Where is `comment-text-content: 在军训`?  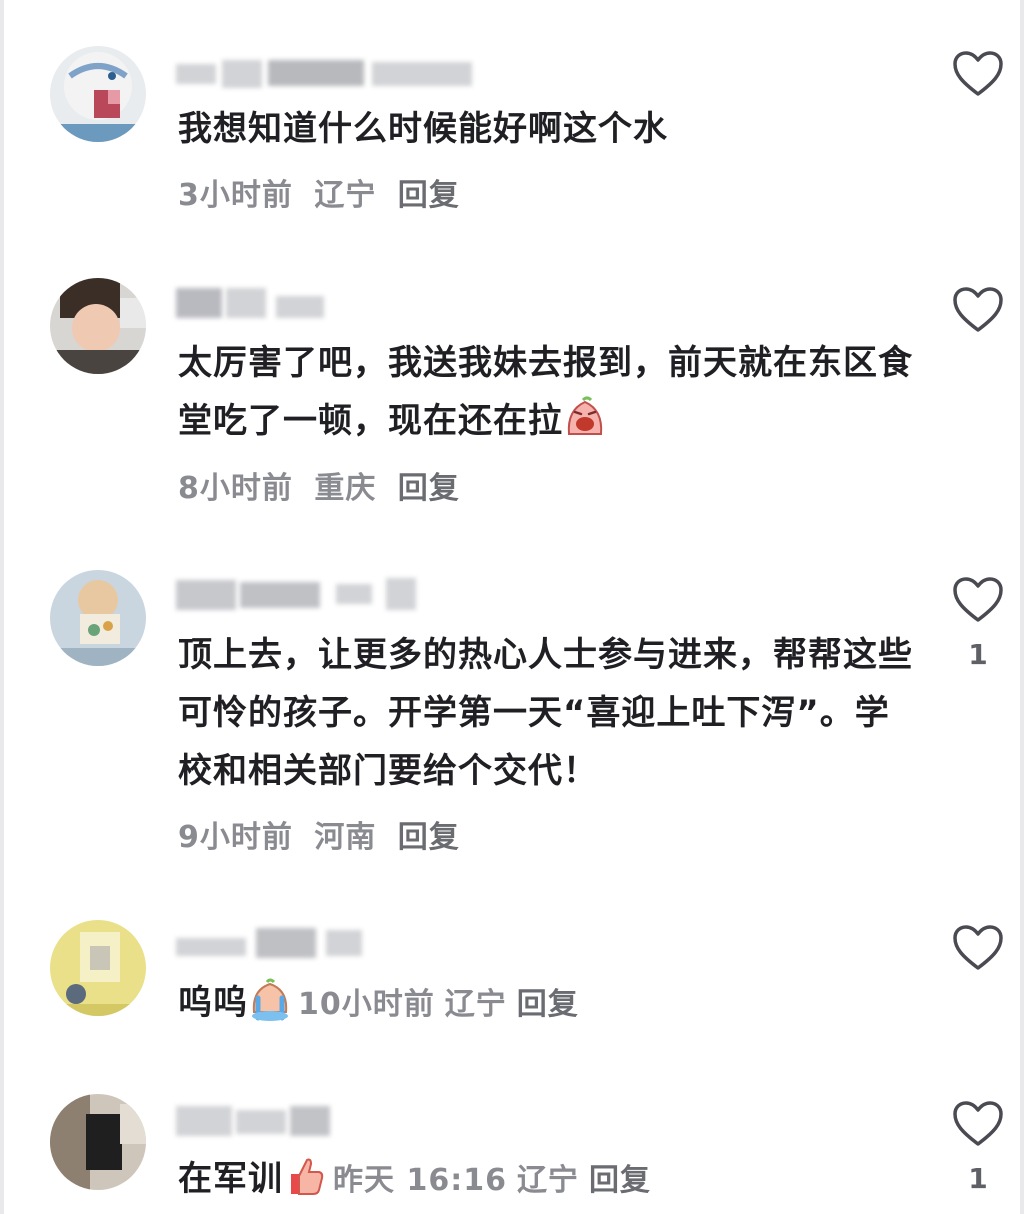
comment-text-content: 在军训 is located at coordinates (230, 1179).